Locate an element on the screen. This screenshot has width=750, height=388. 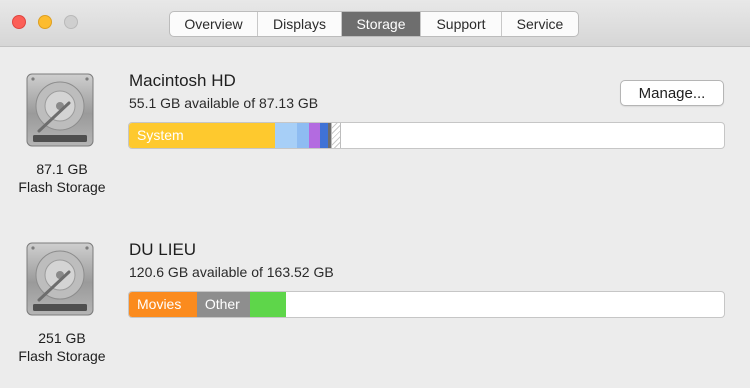
storage-segment-other: Other is located at coordinates (223, 304).